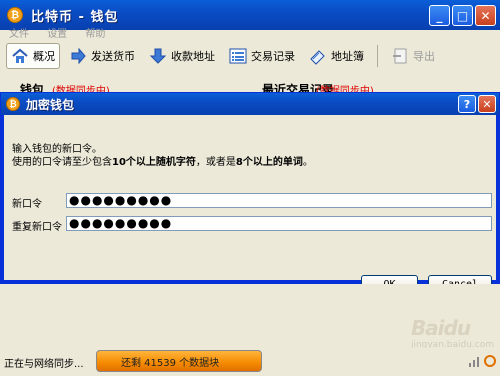 This screenshot has height=376, width=500. I want to click on baidu-watermark: Baidu jingyan.baidu.com, so click(452, 333).